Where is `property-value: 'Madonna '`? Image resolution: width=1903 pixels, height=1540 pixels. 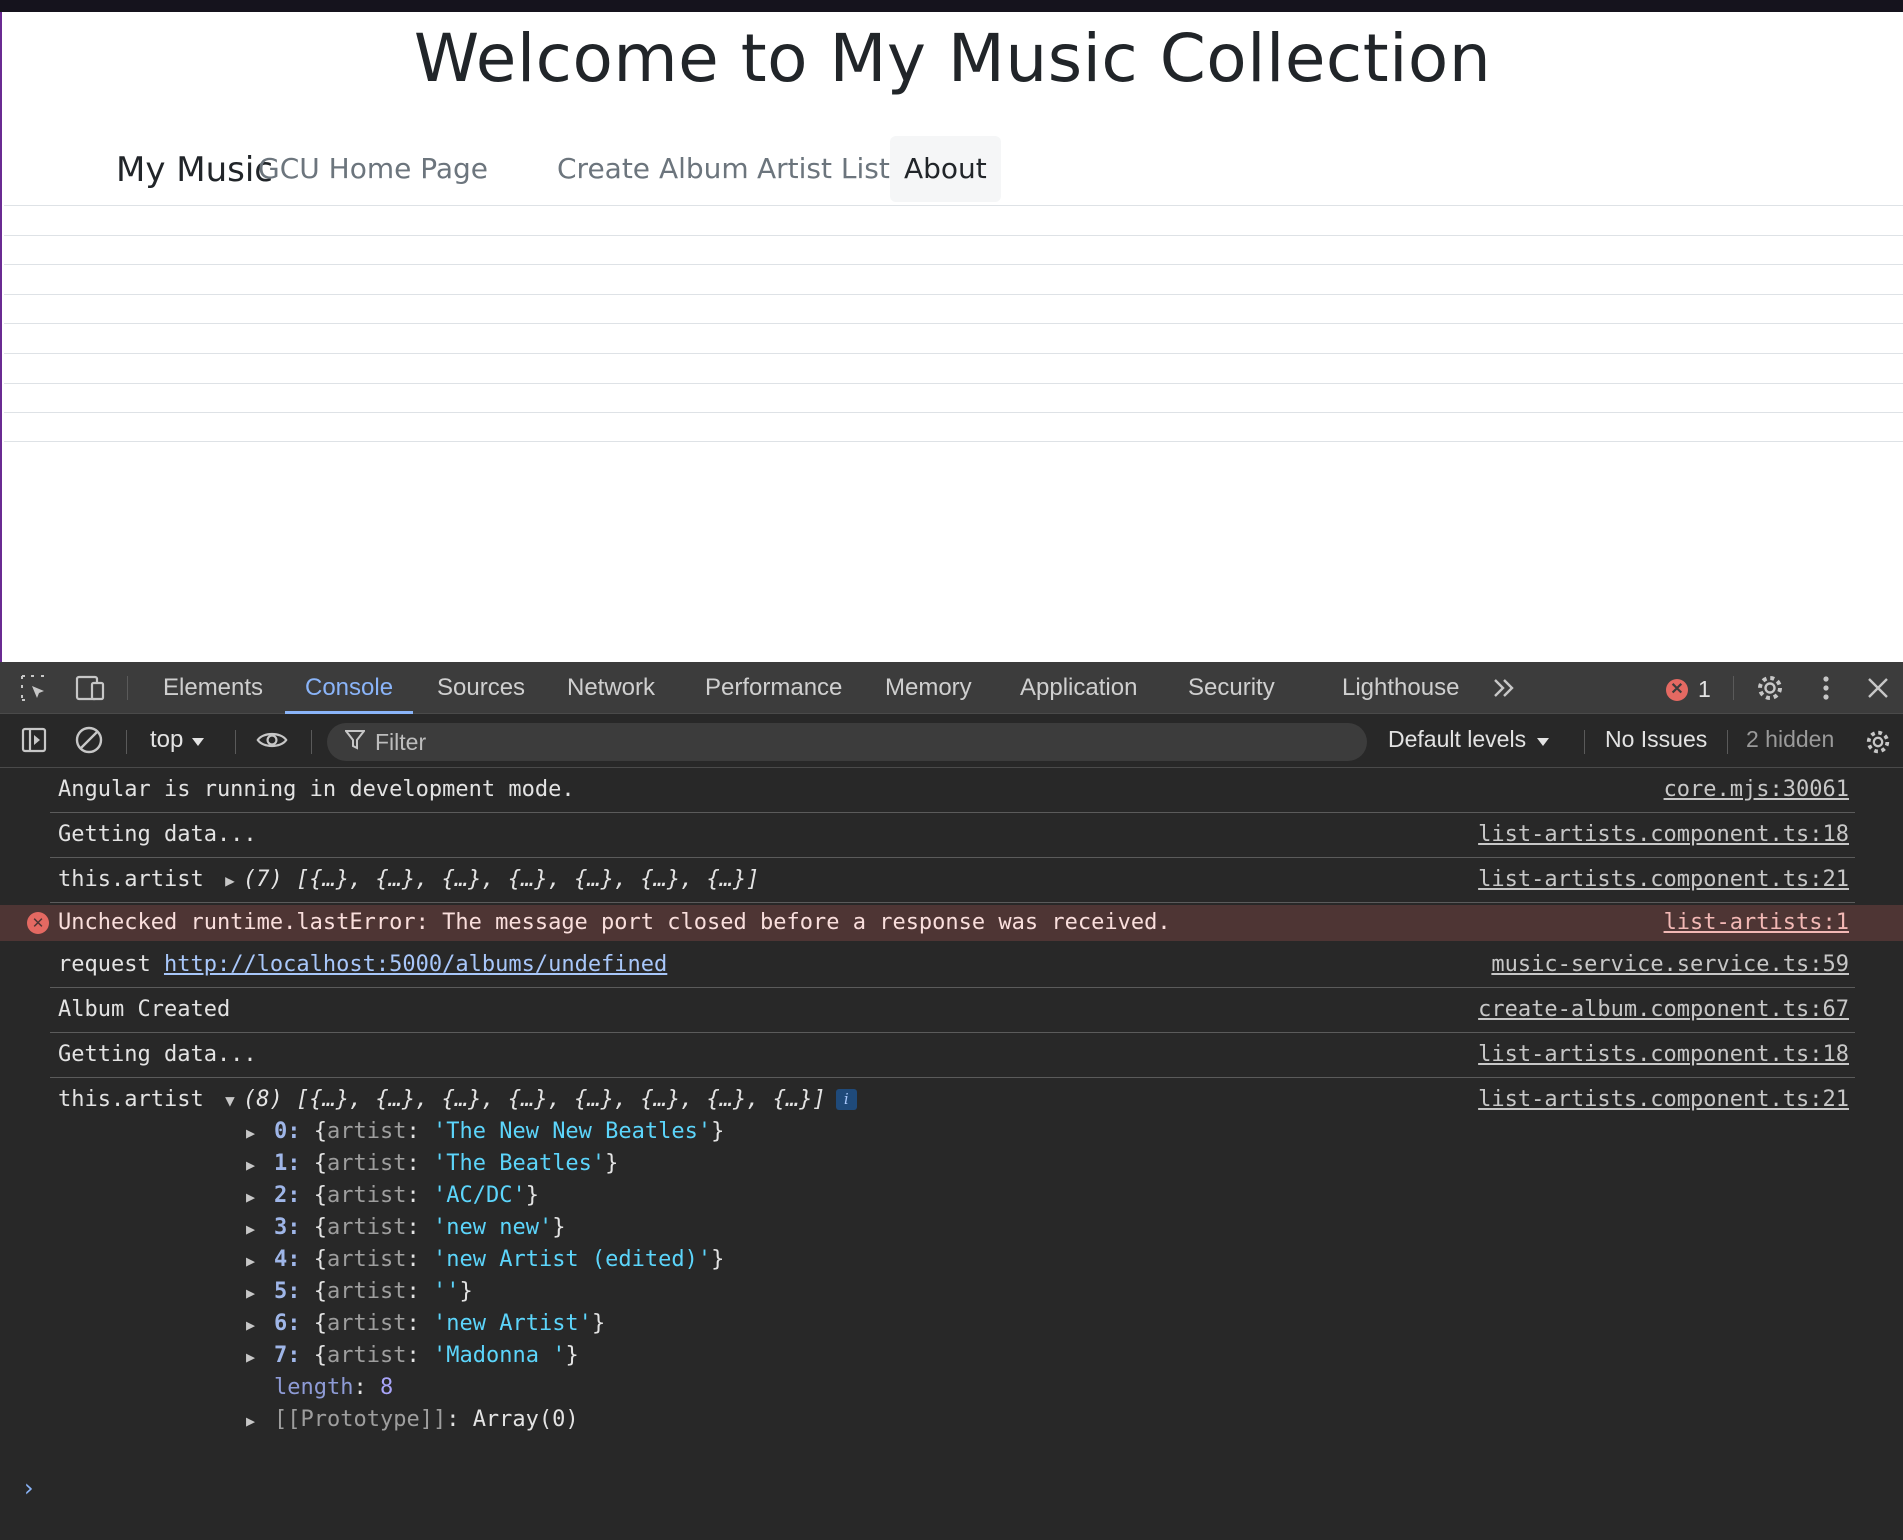
property-value: 'Madonna ' is located at coordinates (499, 1355).